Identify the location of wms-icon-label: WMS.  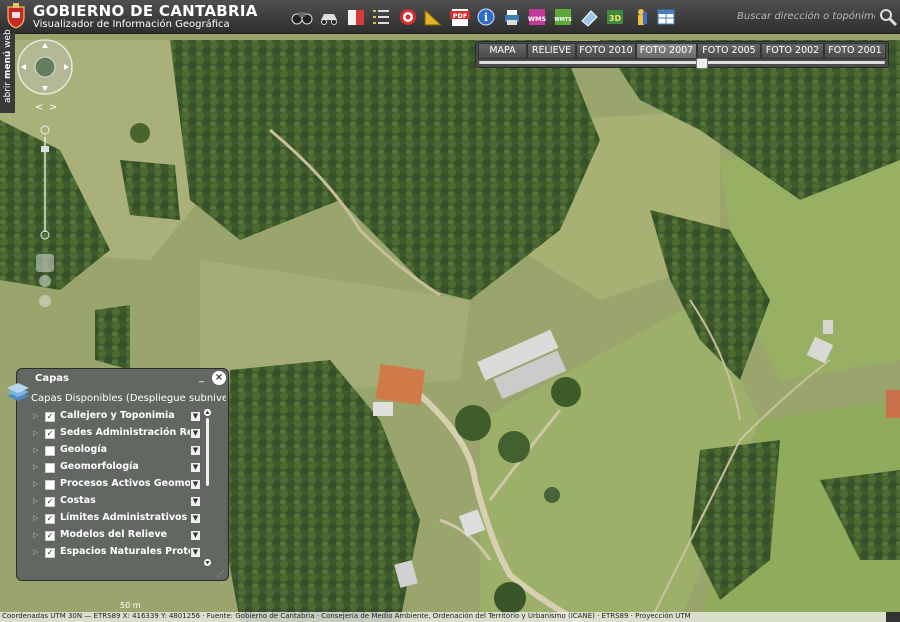
(537, 19).